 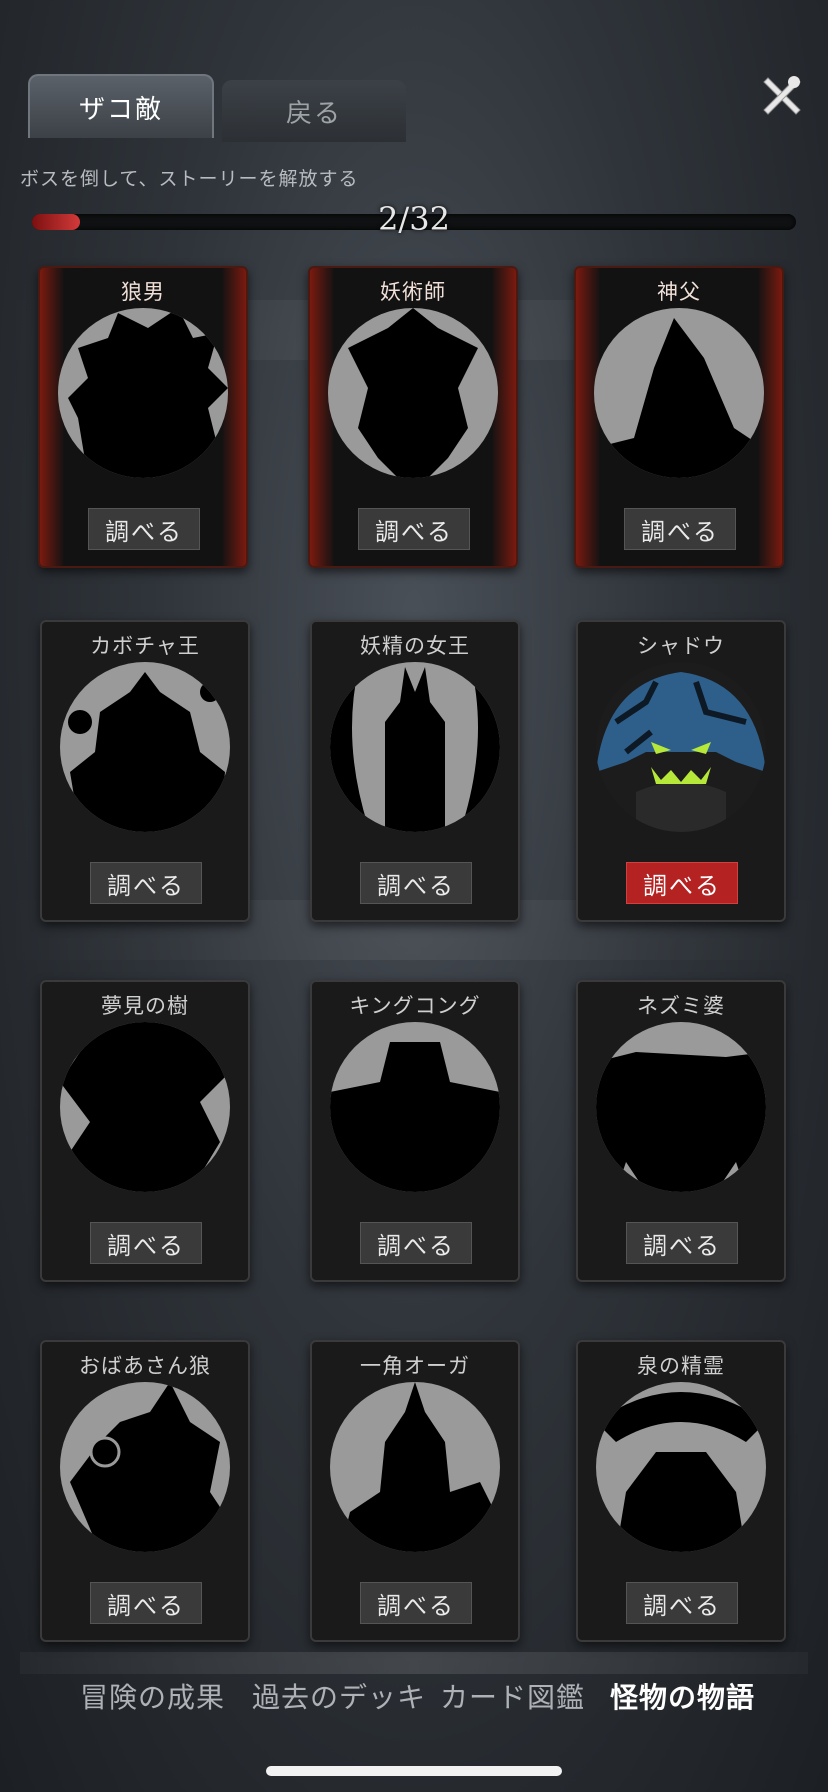 I want to click on nav-adventure-results: 冒険の成果, so click(x=152, y=1696).